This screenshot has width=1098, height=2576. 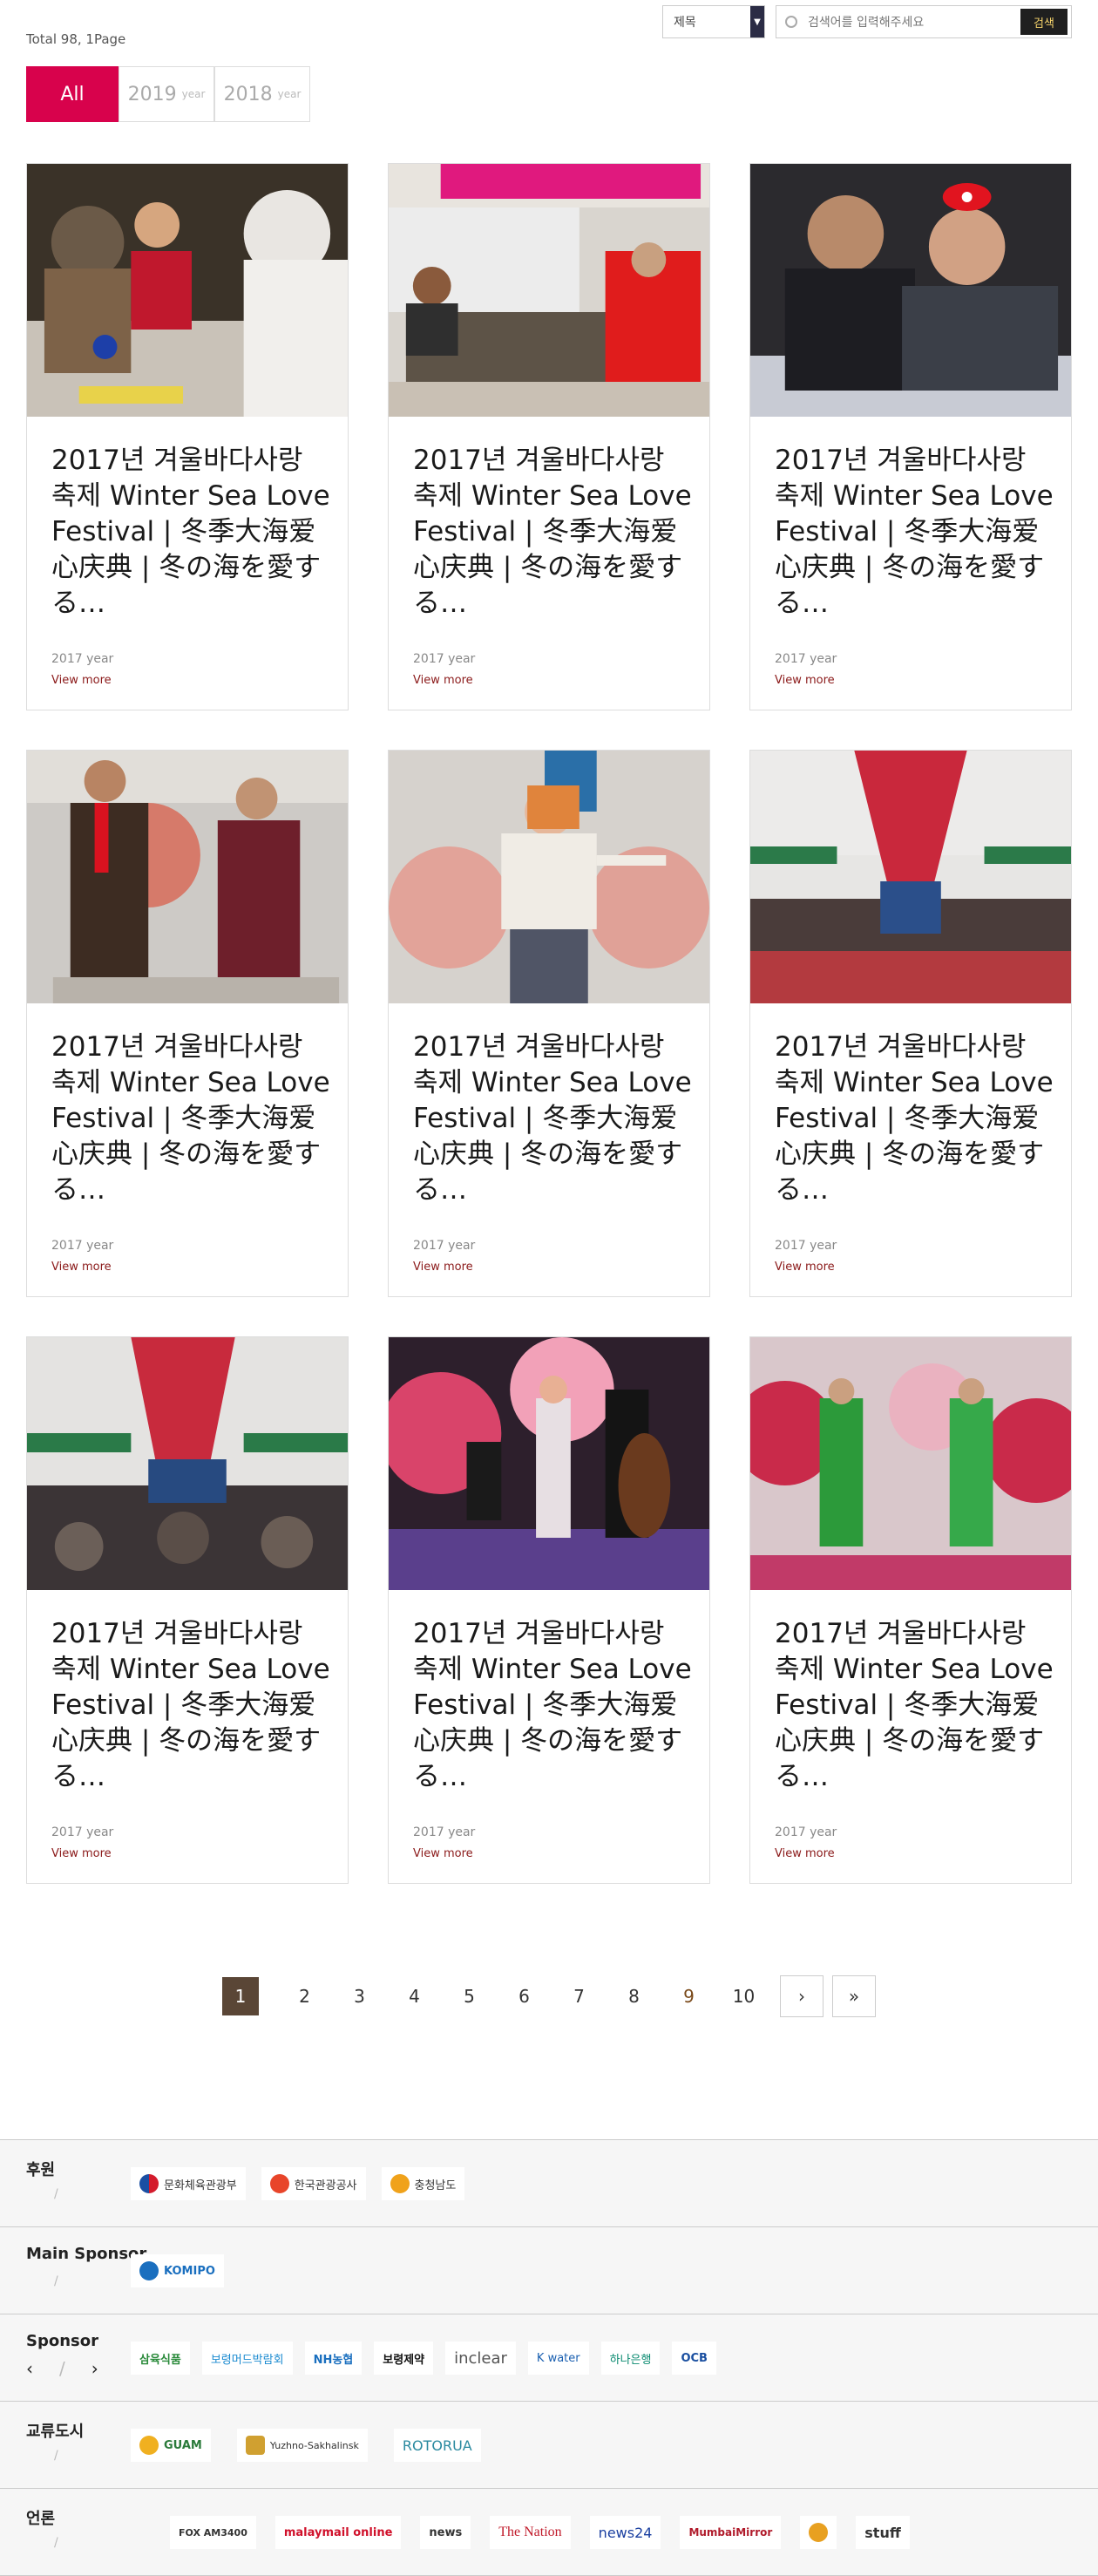 I want to click on sponsor-logo: The Nation, so click(x=530, y=2532).